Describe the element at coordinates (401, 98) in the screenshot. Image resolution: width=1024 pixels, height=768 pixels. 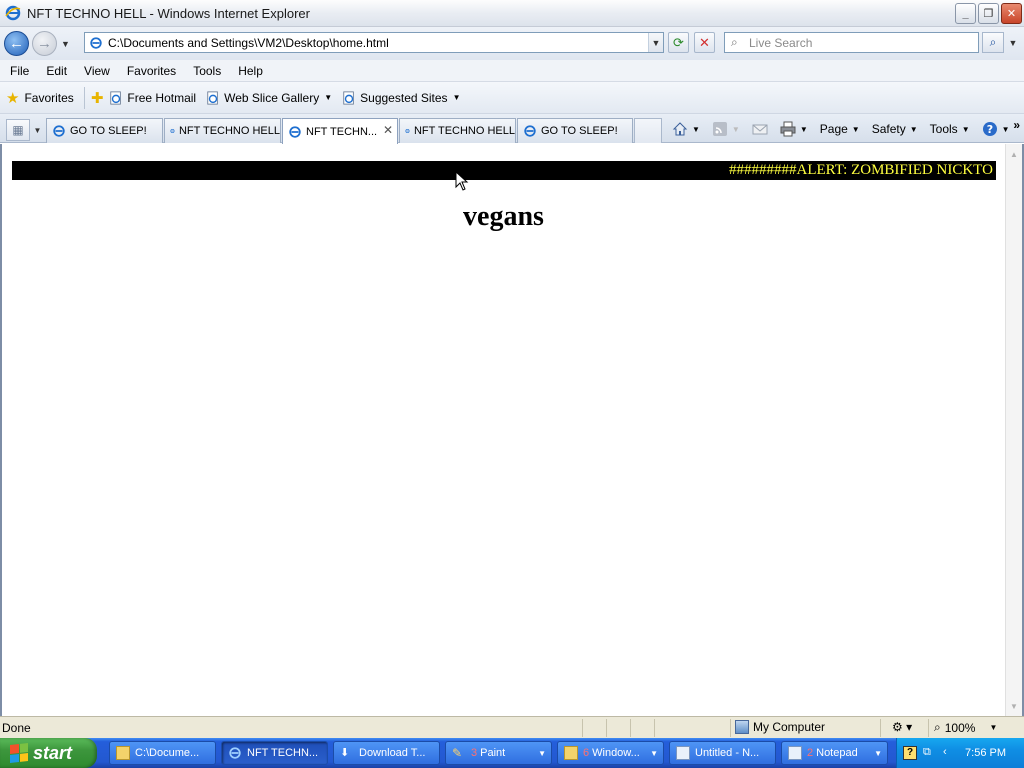
I see `fav-link-suggested-sites: Suggested Sites ▼` at that location.